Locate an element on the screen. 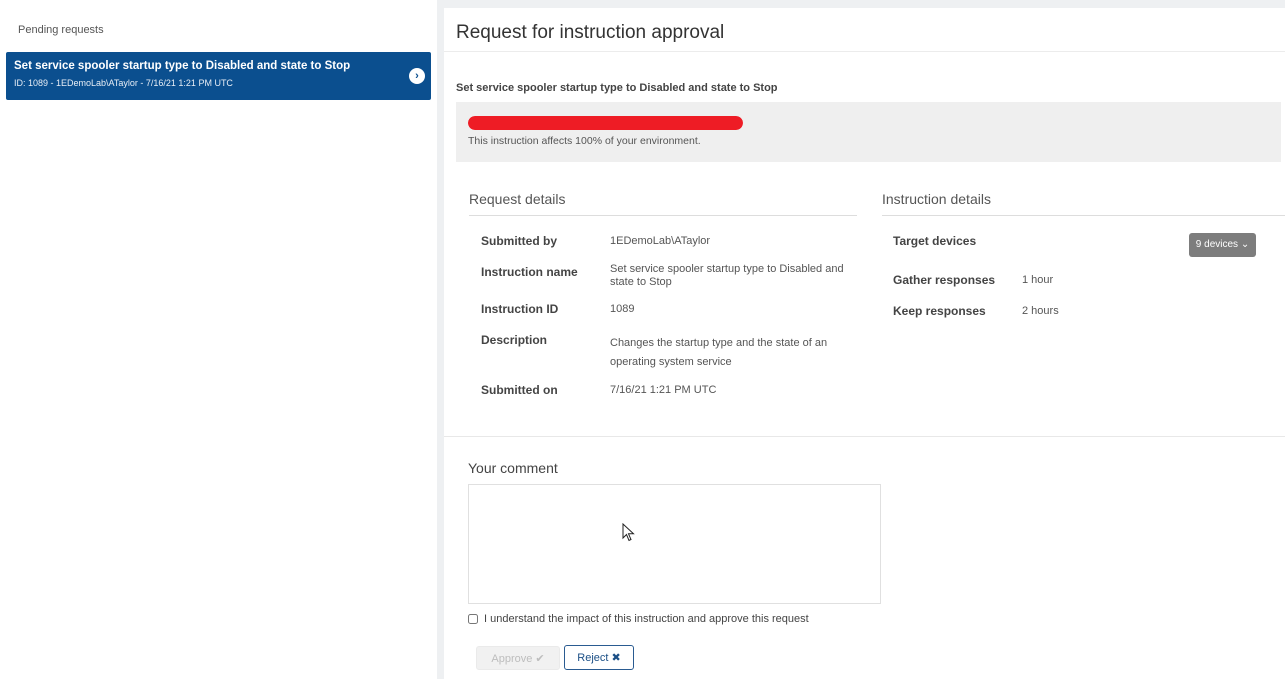 This screenshot has height=679, width=1285. page-title: Request for instruction approval is located at coordinates (590, 32).